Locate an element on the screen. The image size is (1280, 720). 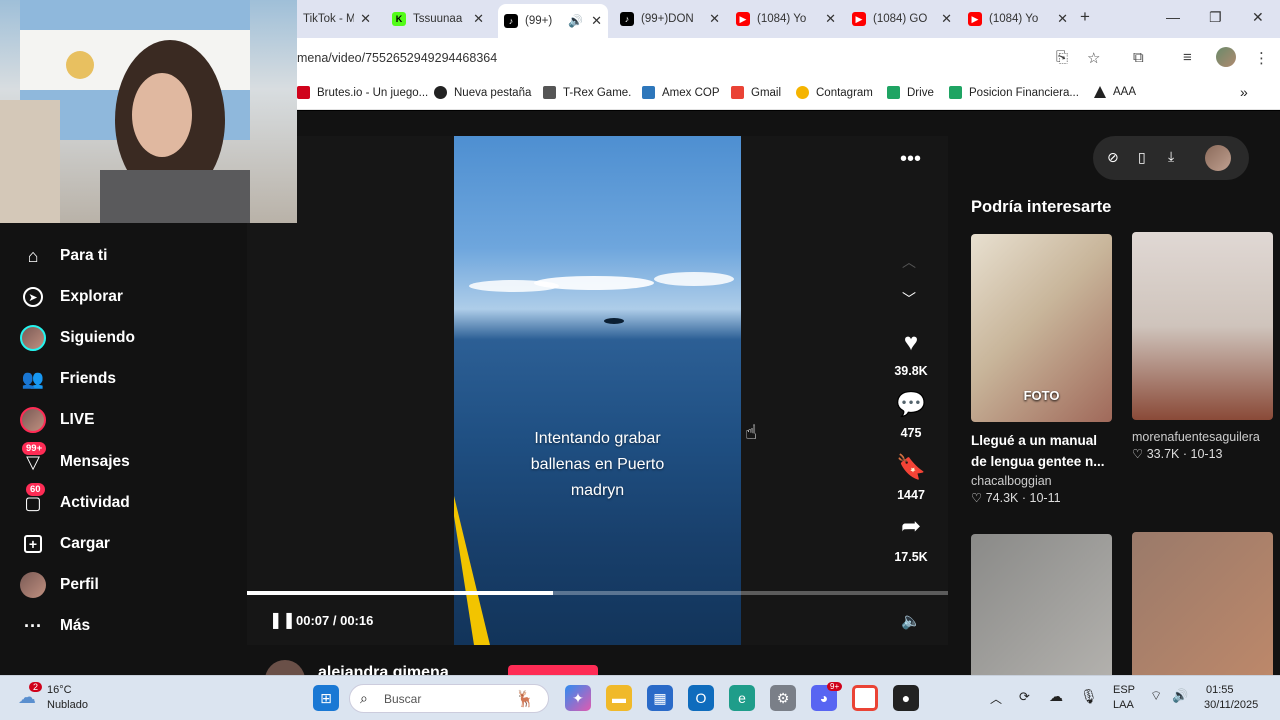
settings-gear-icon: ⚙ is located at coordinates (783, 698).